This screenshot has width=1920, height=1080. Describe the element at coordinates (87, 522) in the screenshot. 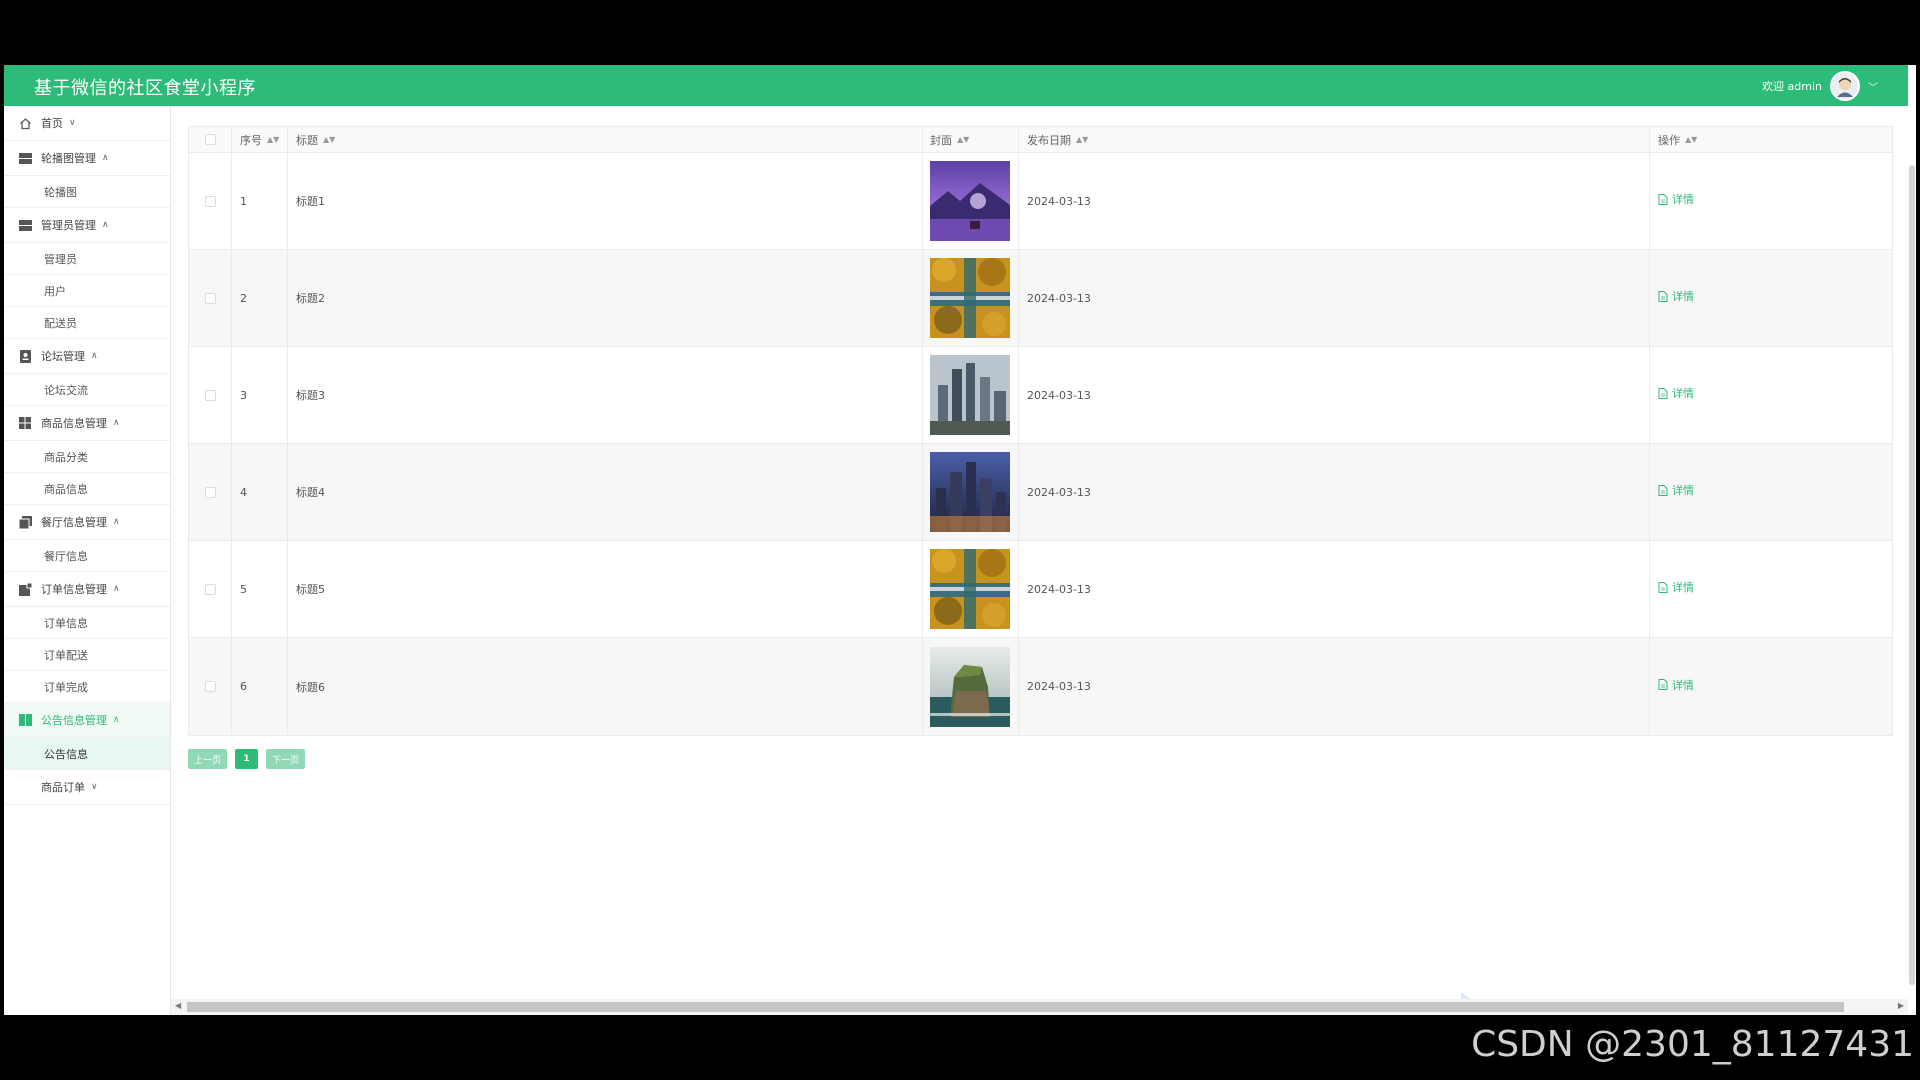

I see `sidebar-item-restaurant-mgmt: 餐厅信息管理 ∧` at that location.